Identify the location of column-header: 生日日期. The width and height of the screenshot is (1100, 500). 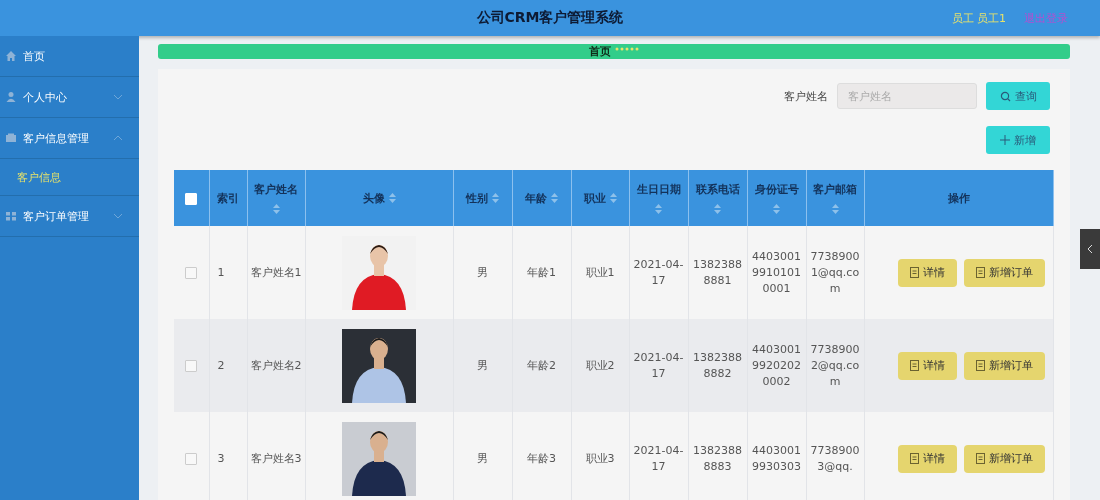
(658, 198).